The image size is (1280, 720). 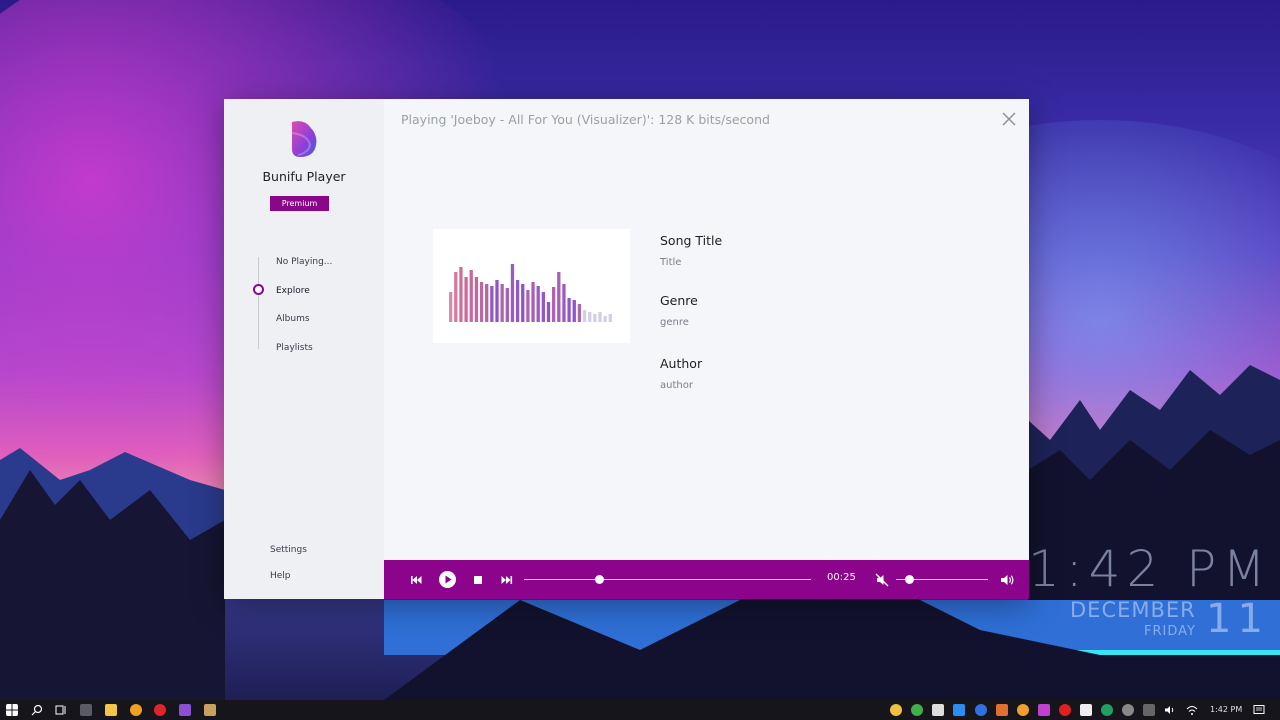 What do you see at coordinates (599, 579) in the screenshot?
I see `seek-slider-handle` at bounding box center [599, 579].